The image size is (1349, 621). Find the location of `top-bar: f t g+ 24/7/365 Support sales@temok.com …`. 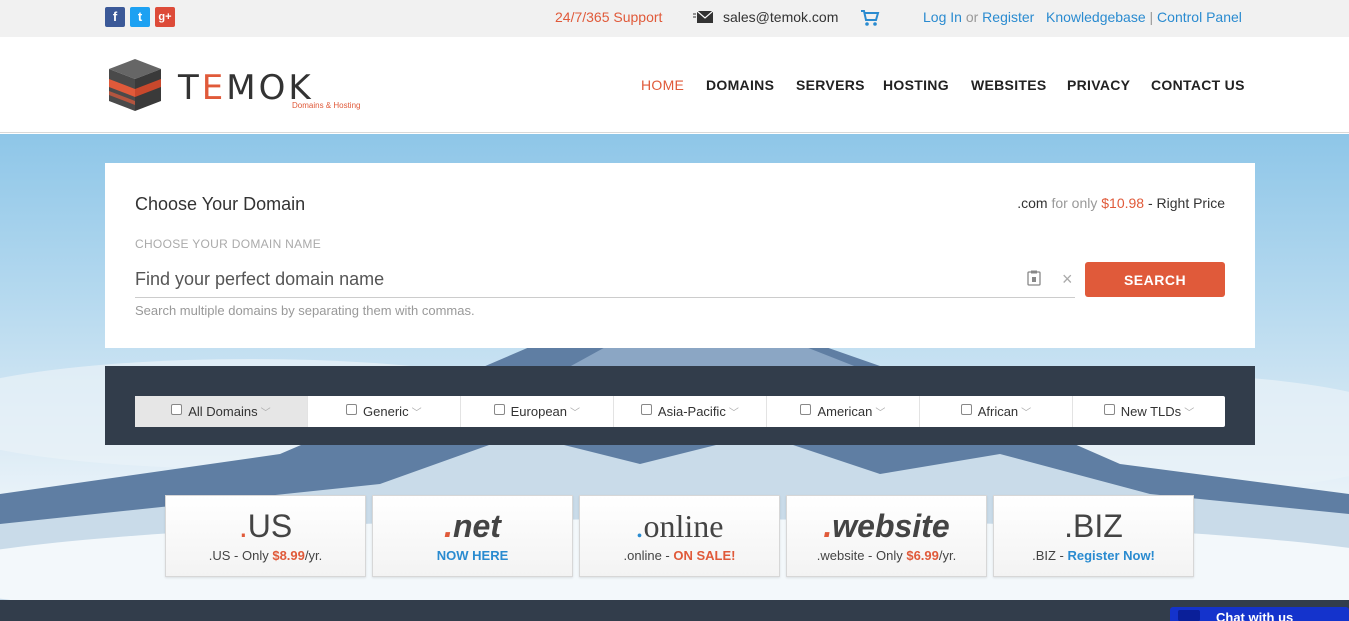

top-bar: f t g+ 24/7/365 Support sales@temok.com … is located at coordinates (674, 18).